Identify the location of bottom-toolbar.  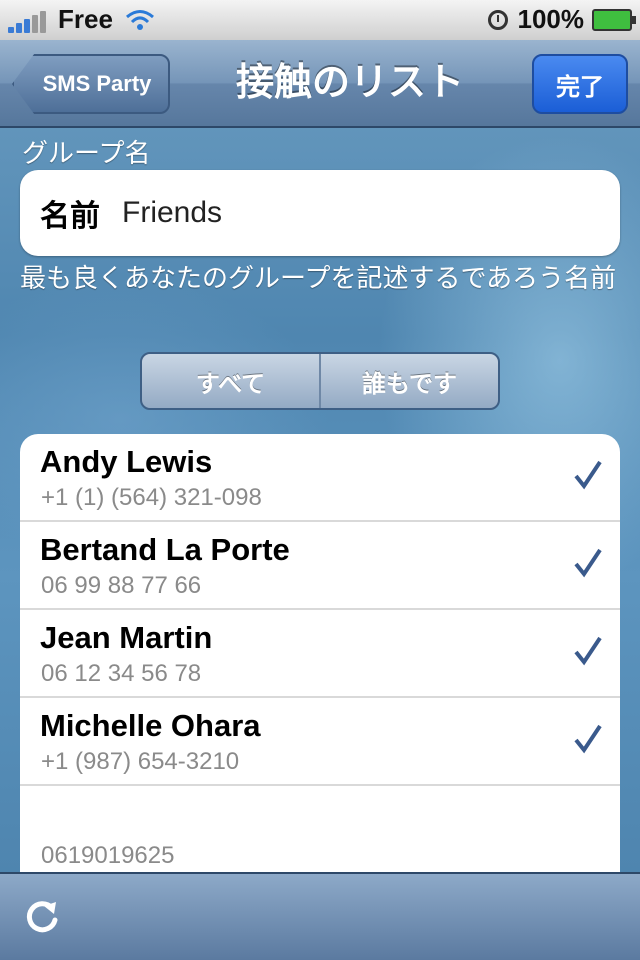
(320, 916).